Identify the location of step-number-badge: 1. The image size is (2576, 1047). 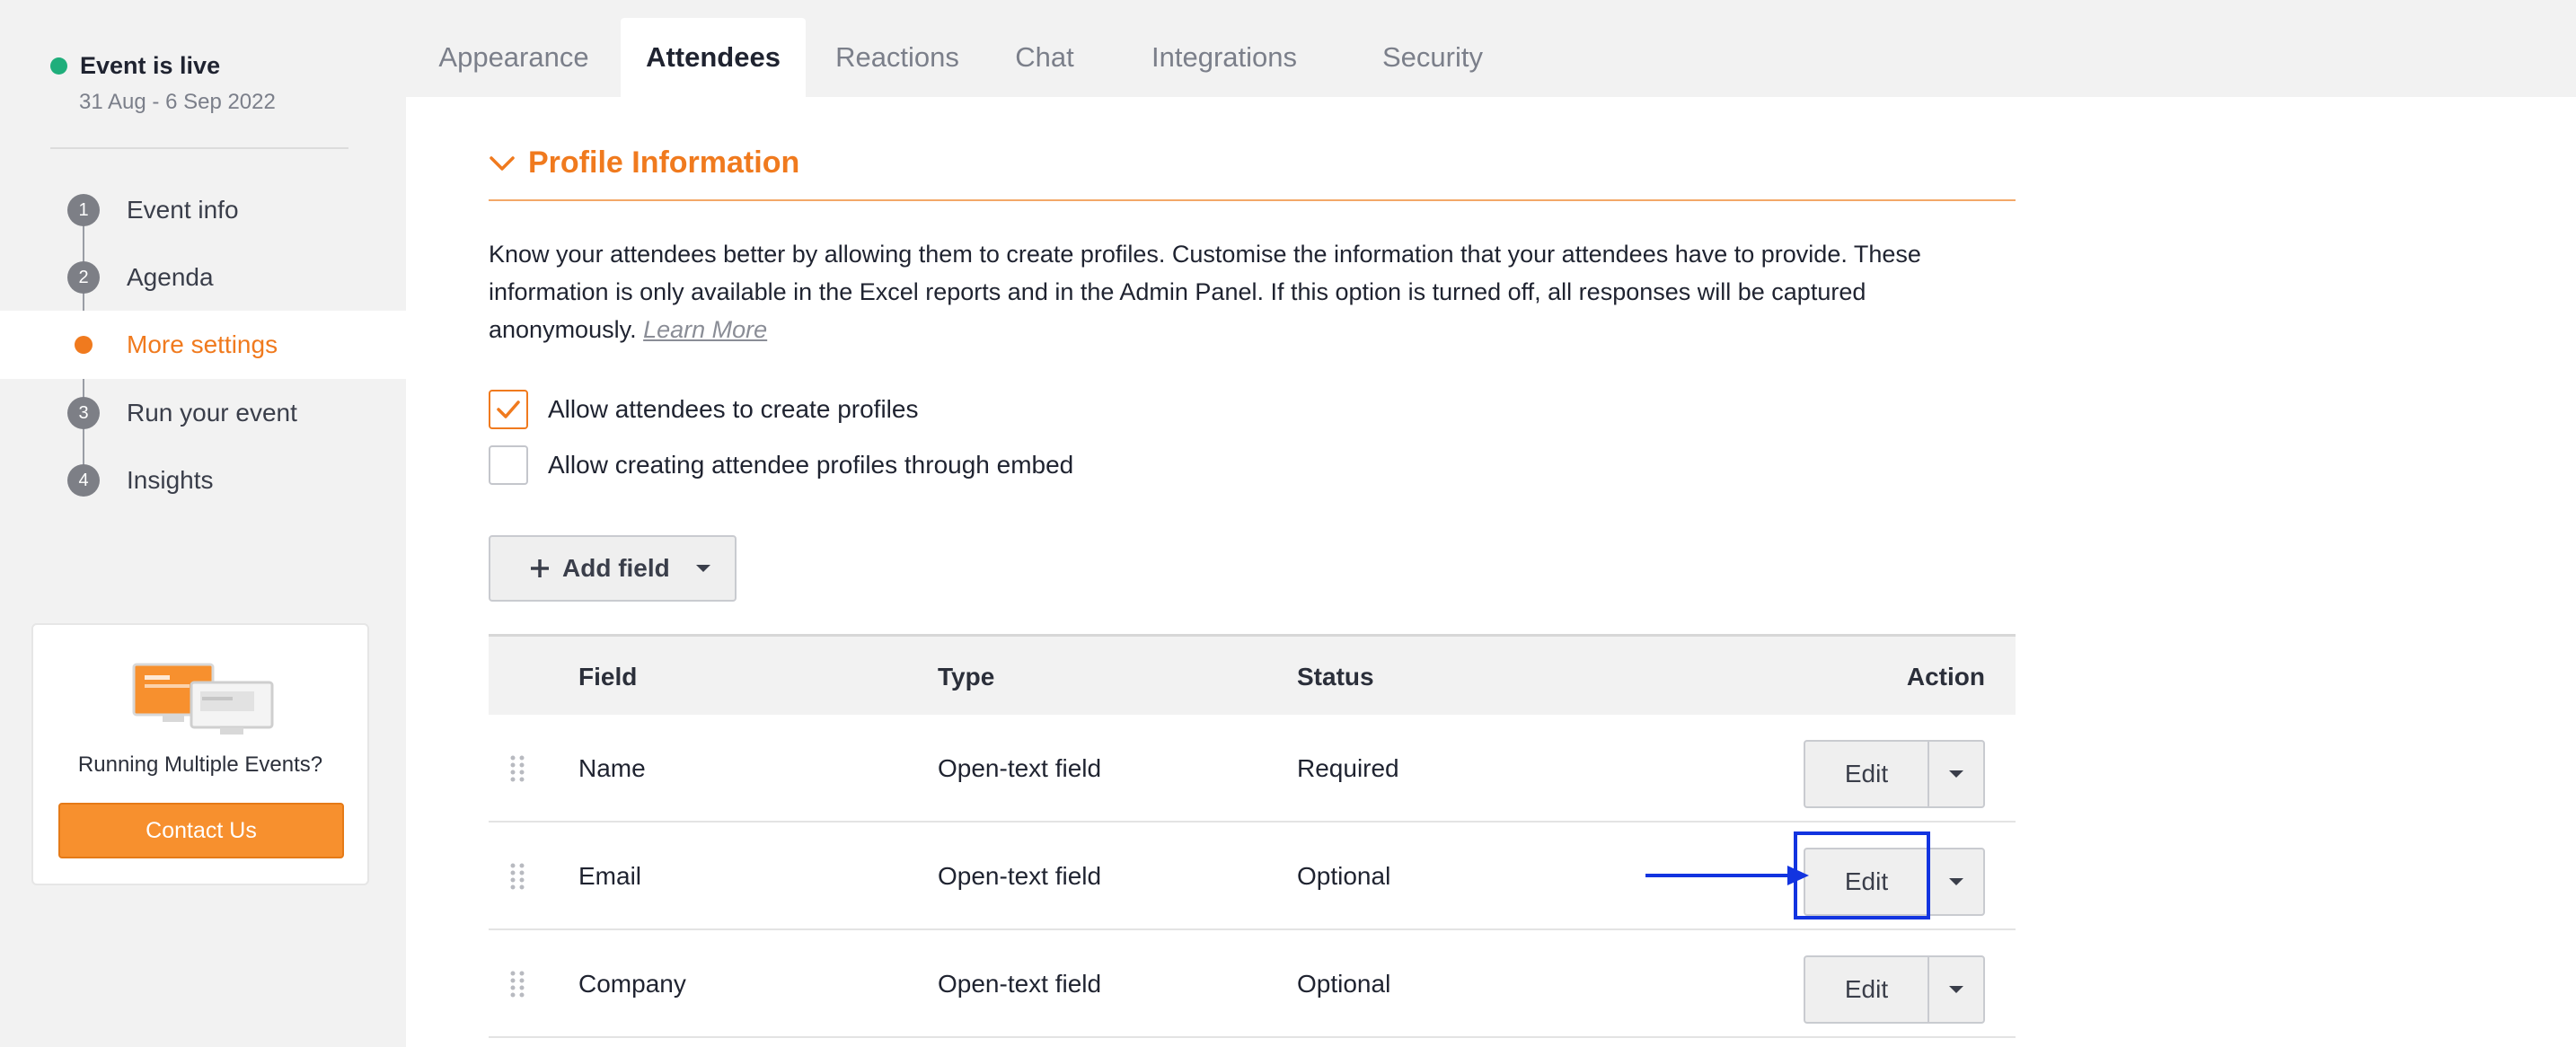
(83, 210).